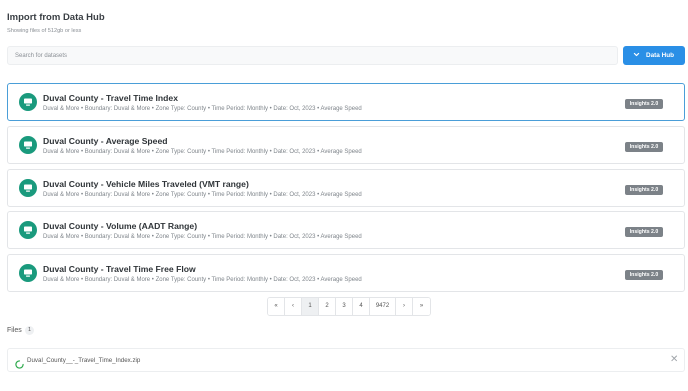 The image size is (688, 391). What do you see at coordinates (344, 306) in the screenshot?
I see `page-button-3: 3` at bounding box center [344, 306].